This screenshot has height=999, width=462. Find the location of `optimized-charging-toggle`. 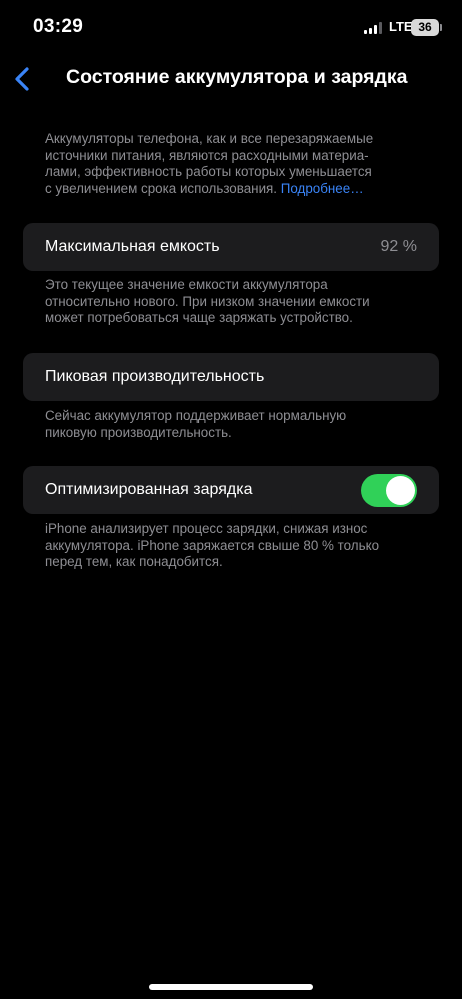

optimized-charging-toggle is located at coordinates (389, 490).